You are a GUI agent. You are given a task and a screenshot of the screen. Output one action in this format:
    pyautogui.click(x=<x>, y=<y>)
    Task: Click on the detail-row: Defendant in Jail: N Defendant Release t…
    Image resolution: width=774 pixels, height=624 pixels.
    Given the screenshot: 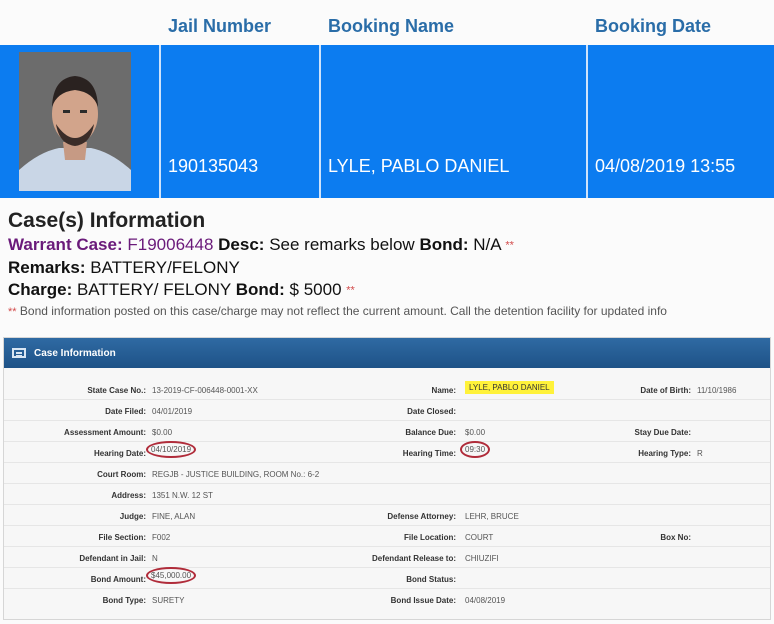 What is the action you would take?
    pyautogui.click(x=387, y=557)
    